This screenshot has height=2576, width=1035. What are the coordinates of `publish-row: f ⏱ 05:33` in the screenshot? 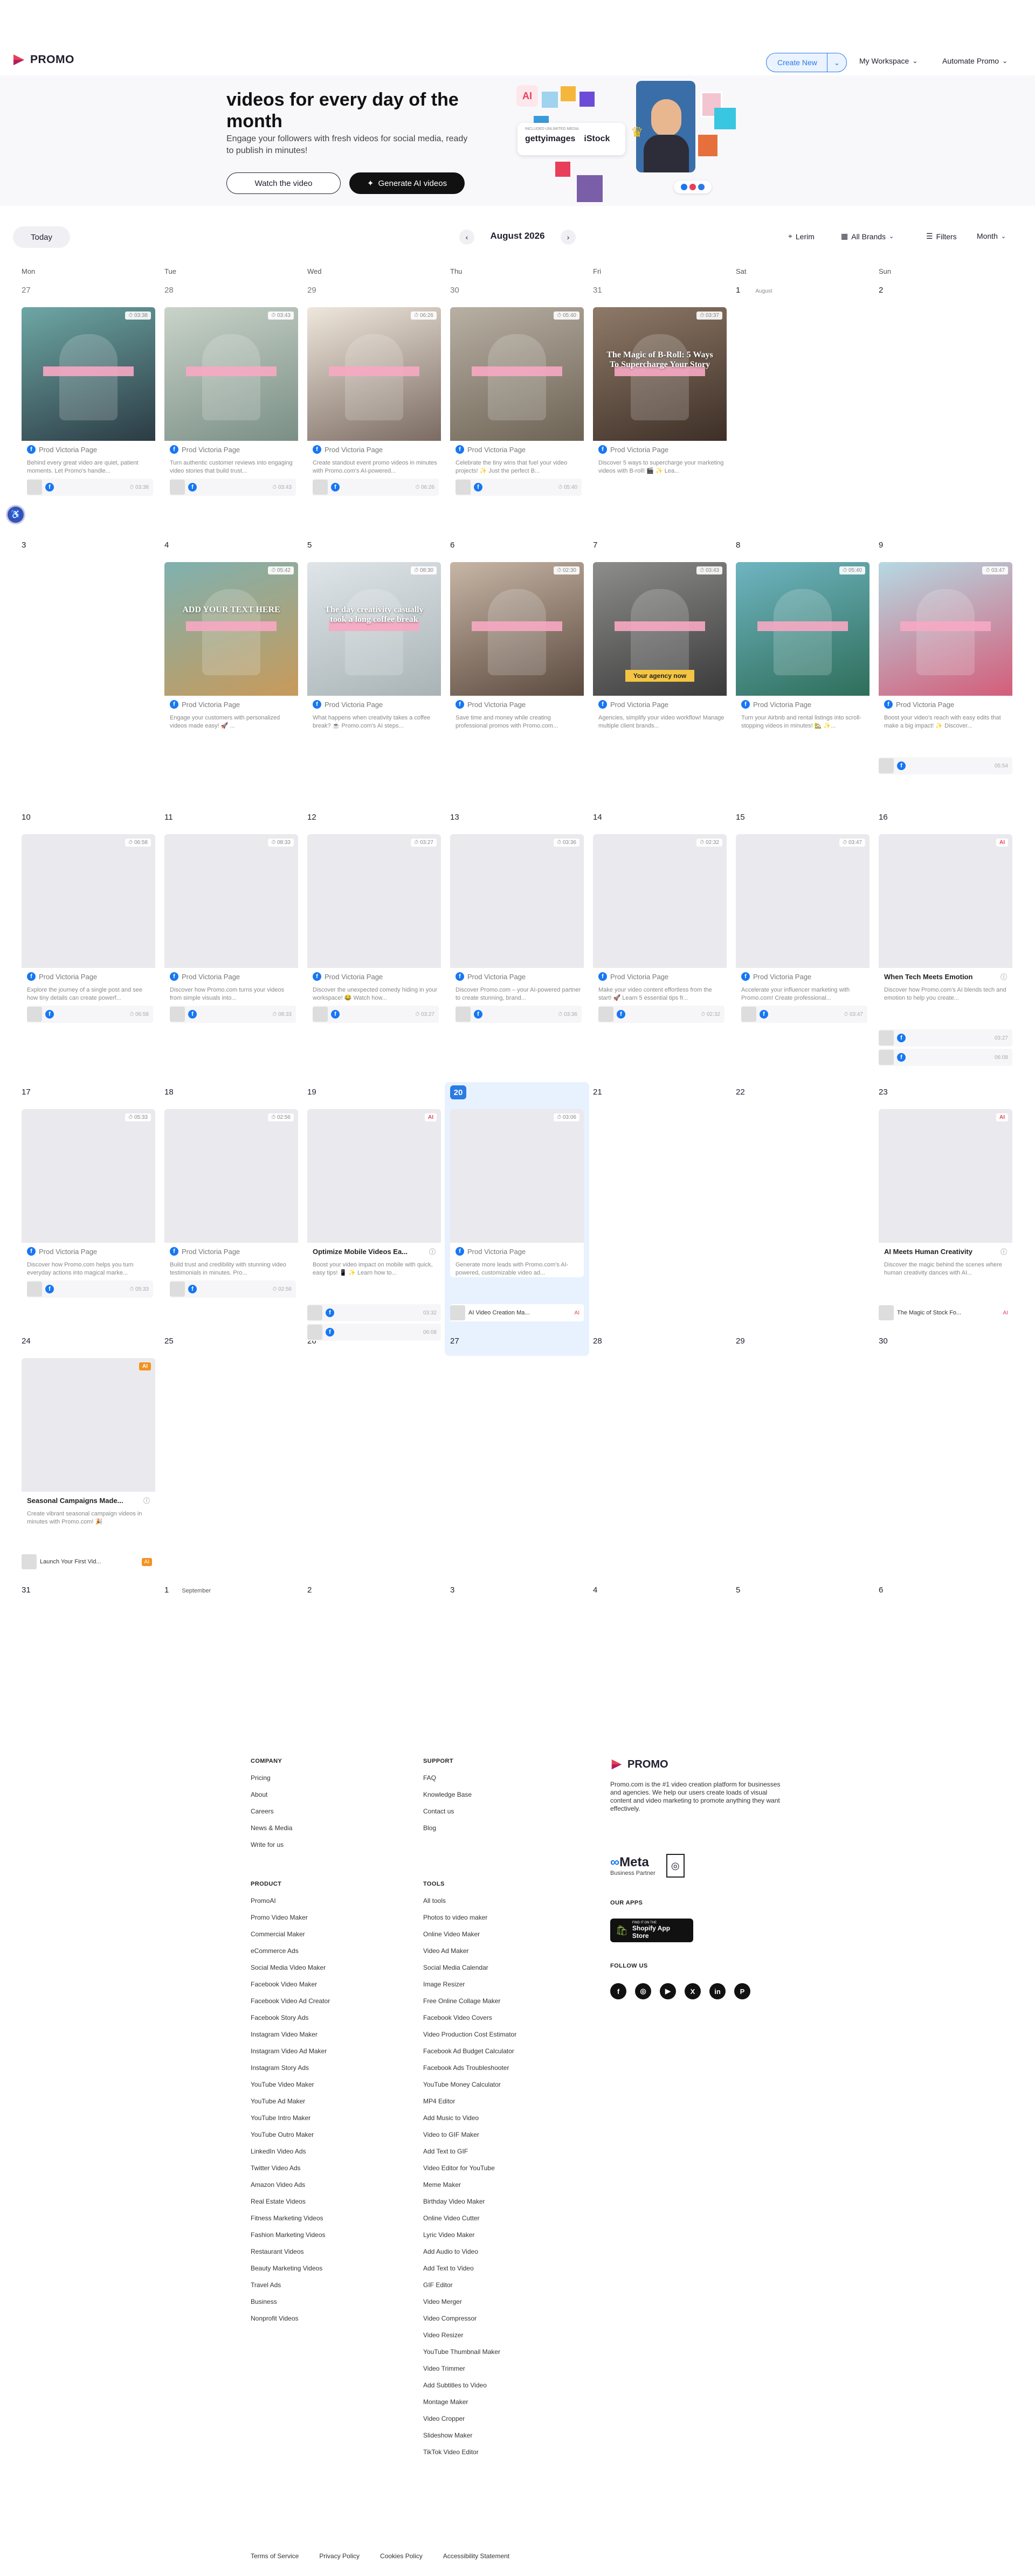 It's located at (90, 1289).